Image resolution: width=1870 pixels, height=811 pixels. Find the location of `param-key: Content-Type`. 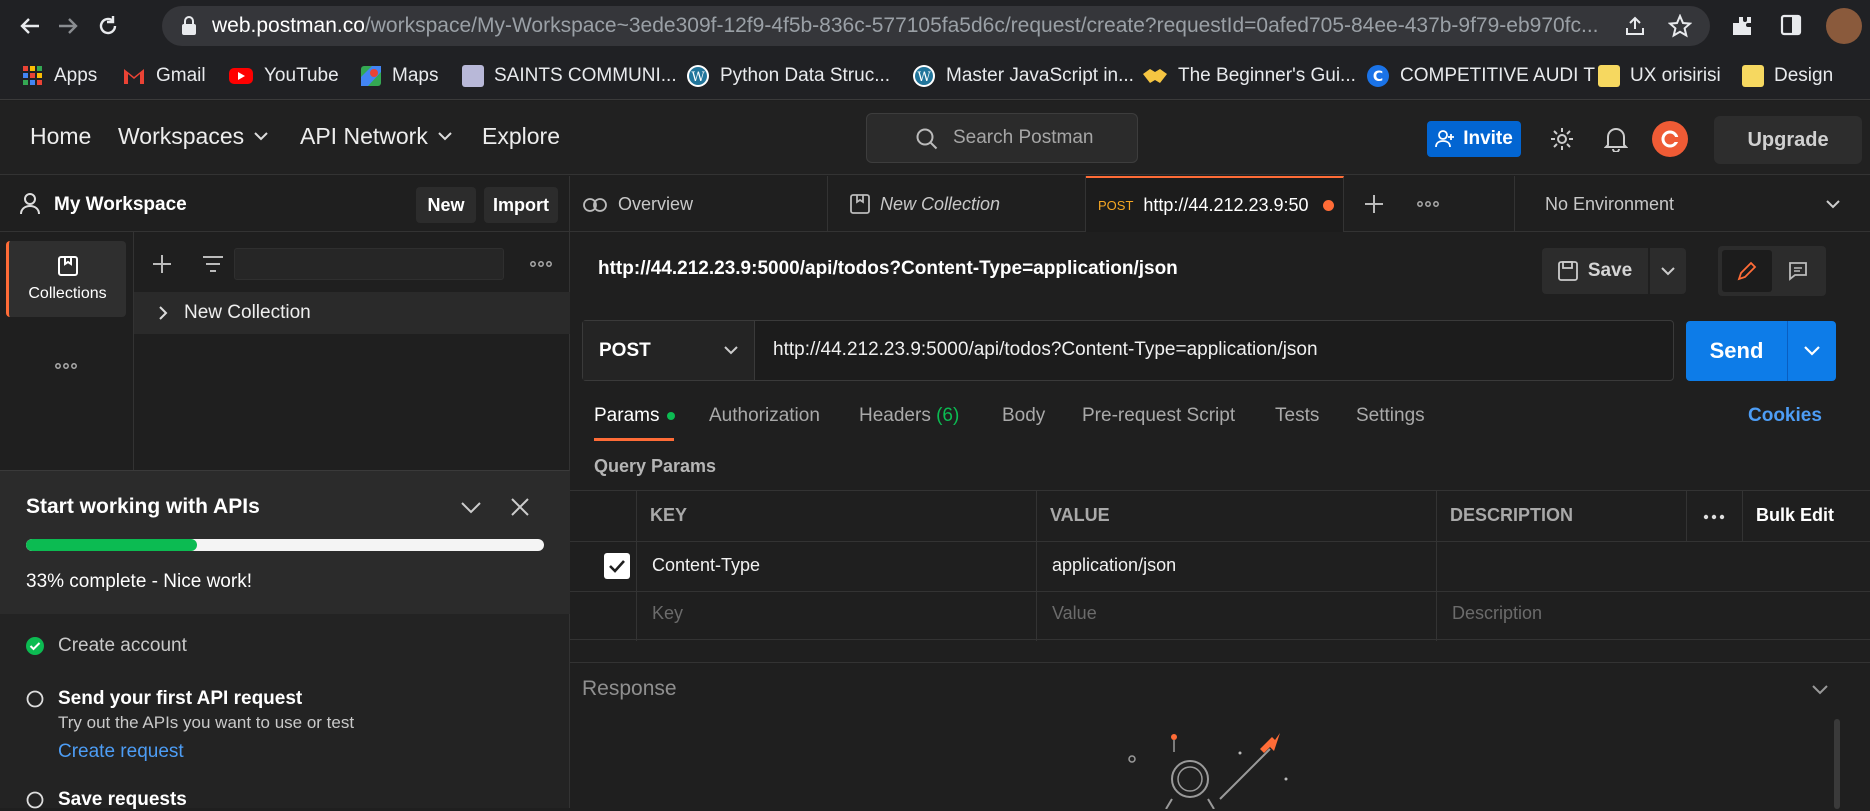

param-key: Content-Type is located at coordinates (706, 565).